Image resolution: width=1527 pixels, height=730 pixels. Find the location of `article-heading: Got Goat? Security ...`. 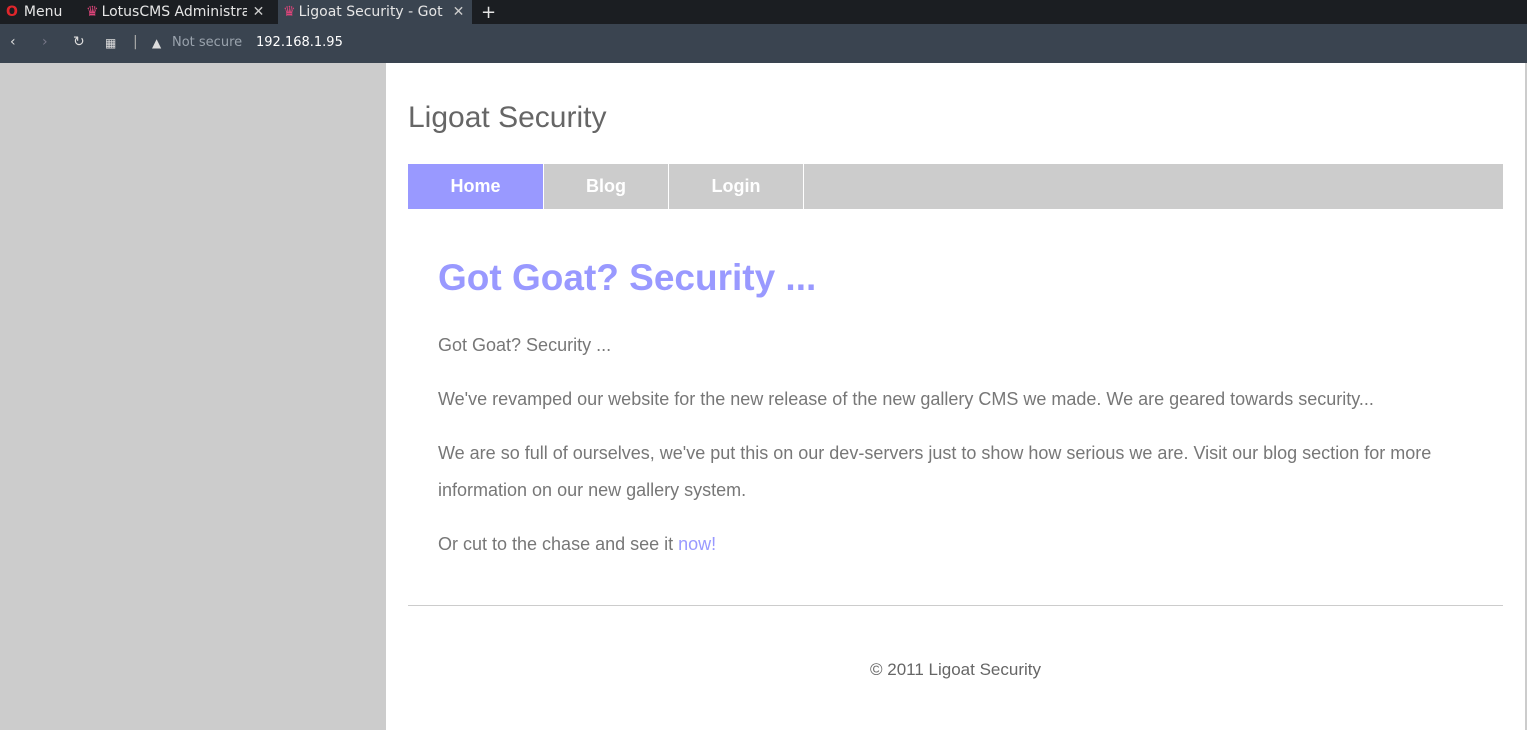

article-heading: Got Goat? Security ... is located at coordinates (627, 277).